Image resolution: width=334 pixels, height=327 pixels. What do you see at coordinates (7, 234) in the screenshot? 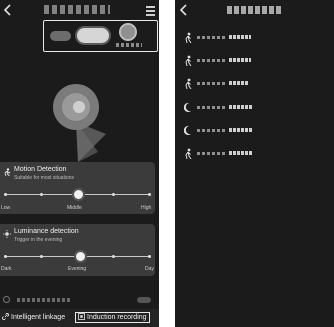
I see `sun-icon` at bounding box center [7, 234].